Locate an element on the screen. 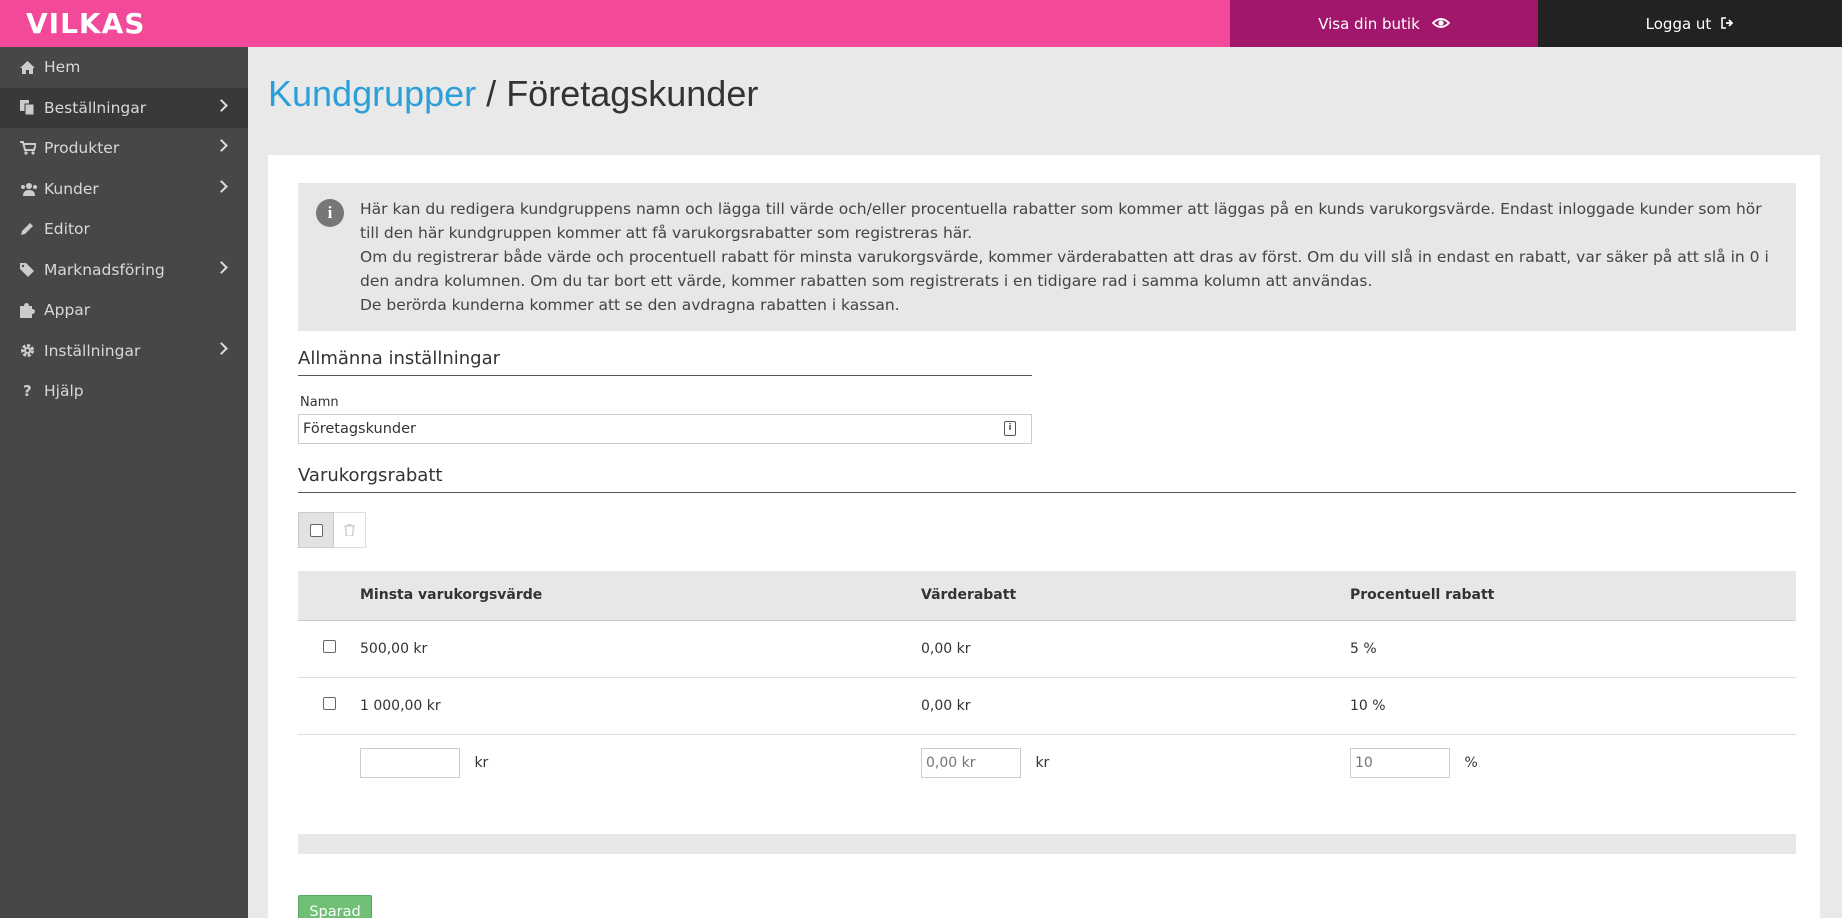  percent-discount-cell: 10 % is located at coordinates (1573, 706).